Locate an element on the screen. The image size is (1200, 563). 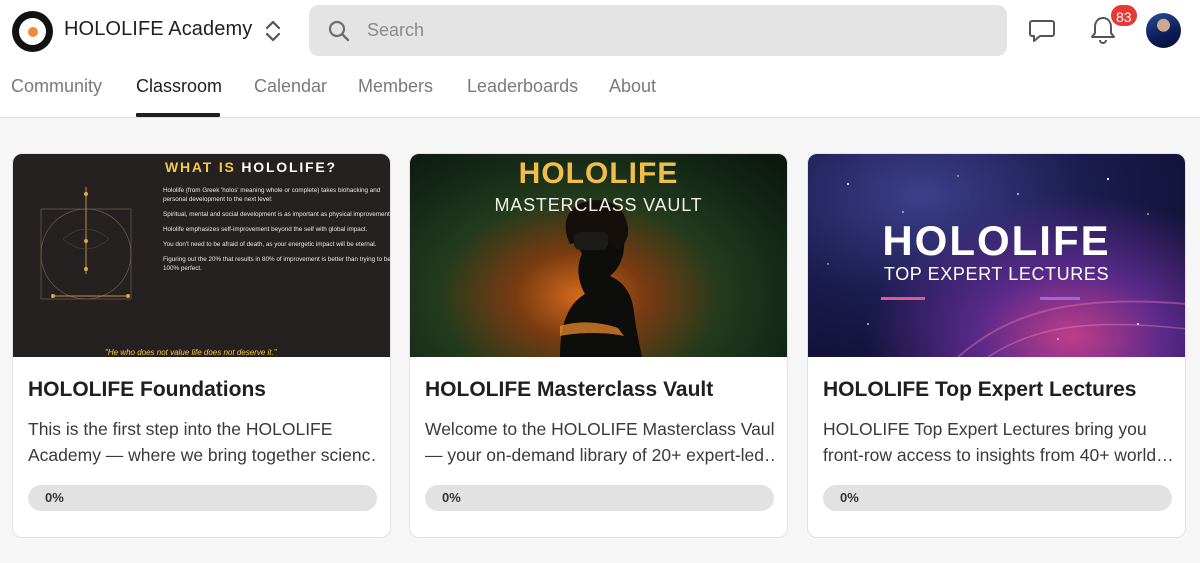
course-title: HOLOLIFE Foundations is located at coordinates (147, 390).